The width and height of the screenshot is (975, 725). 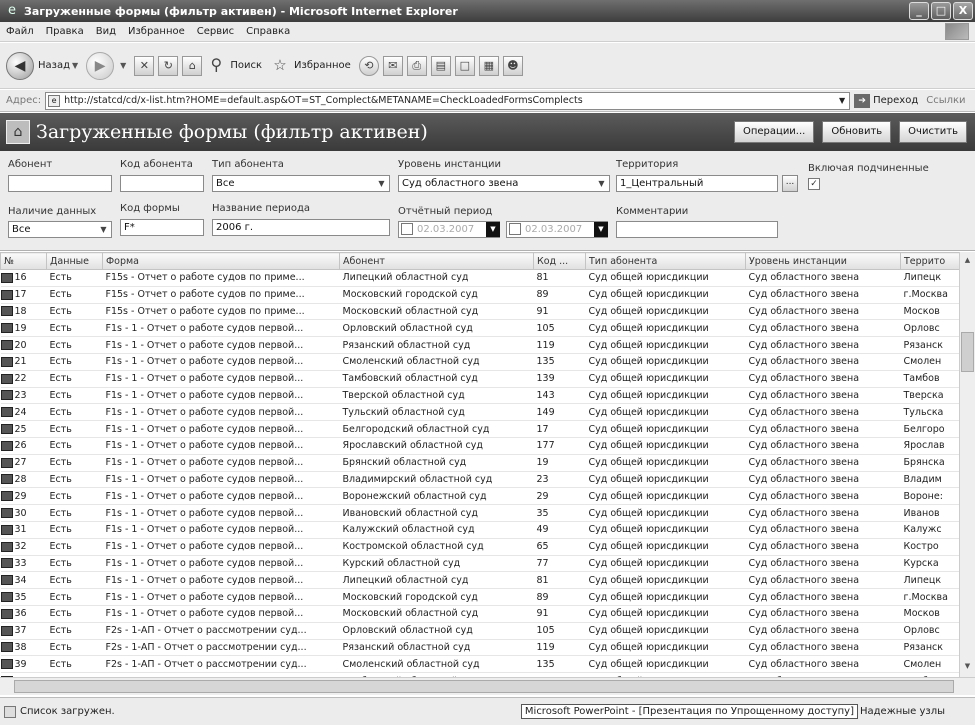 What do you see at coordinates (504, 183) in the screenshot?
I see `instance-level-select: Суд областного звена ▼` at bounding box center [504, 183].